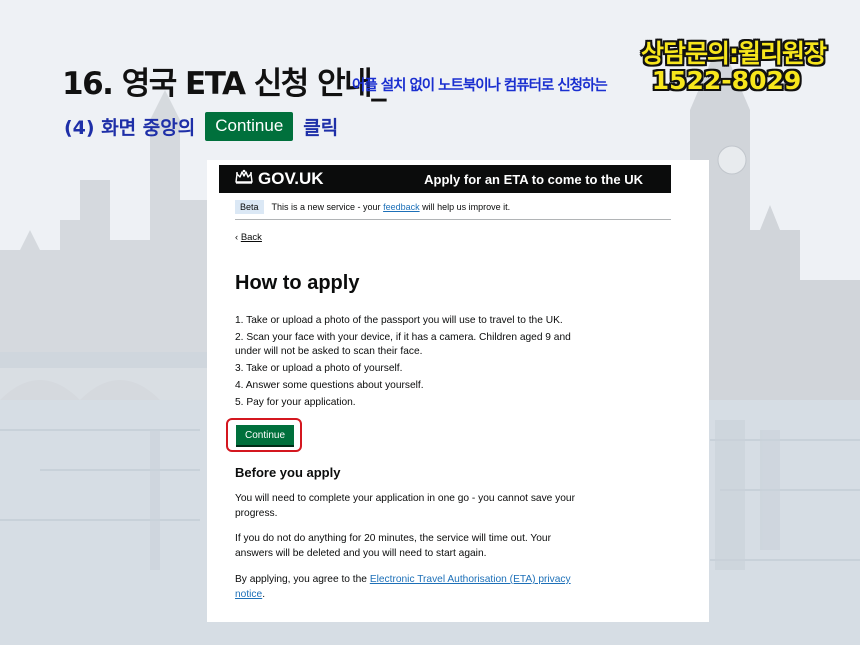 The height and width of the screenshot is (645, 860). What do you see at coordinates (321, 128) in the screenshot?
I see `step-suffix: 클릭` at bounding box center [321, 128].